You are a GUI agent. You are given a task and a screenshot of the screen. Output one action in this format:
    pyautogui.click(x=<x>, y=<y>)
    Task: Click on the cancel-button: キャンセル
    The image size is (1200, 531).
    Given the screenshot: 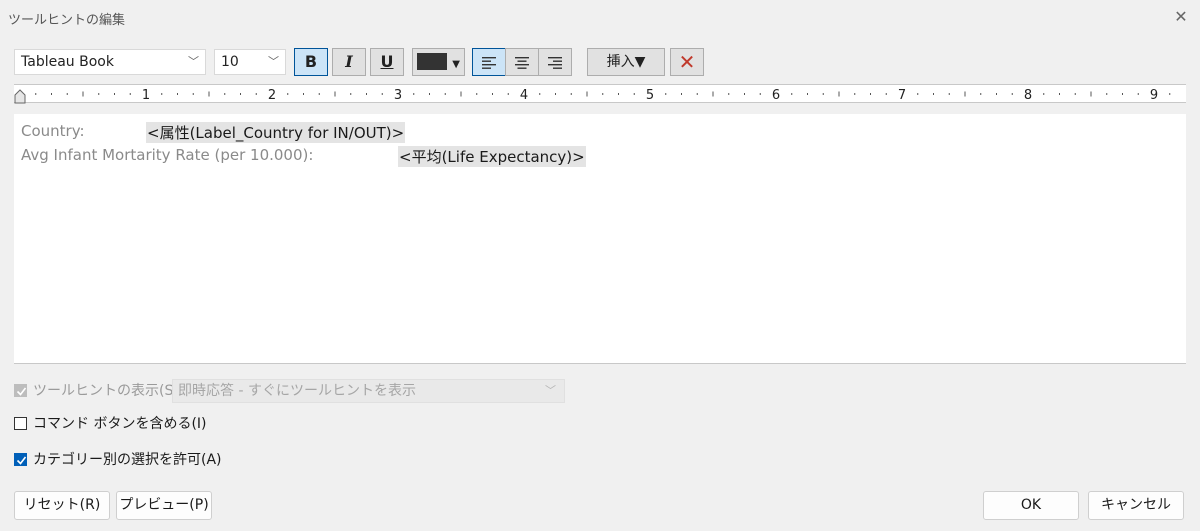 What is the action you would take?
    pyautogui.click(x=1136, y=505)
    